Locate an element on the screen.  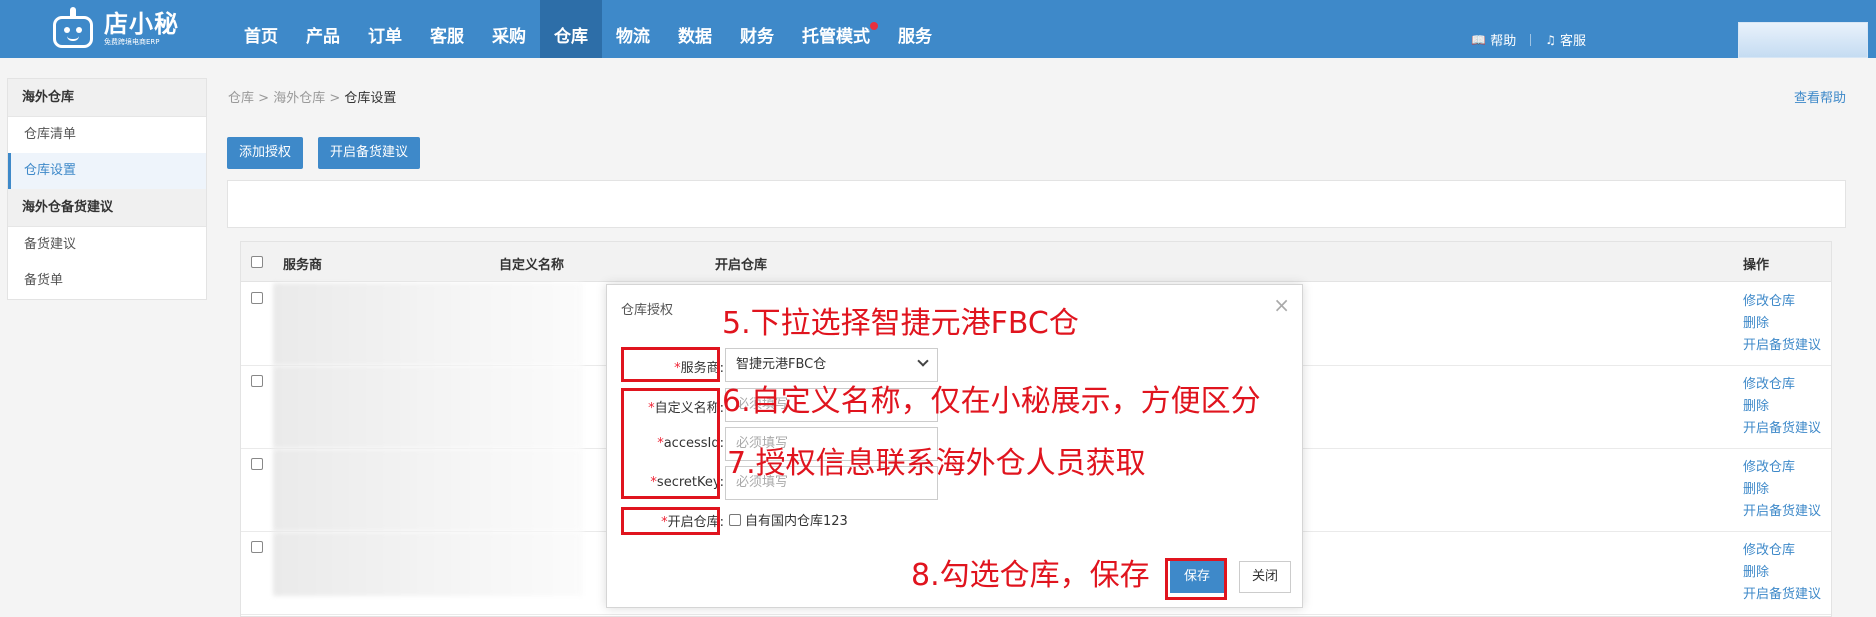
table-header: 服务商 自定义名称 开启仓库 操作 is located at coordinates (1036, 262).